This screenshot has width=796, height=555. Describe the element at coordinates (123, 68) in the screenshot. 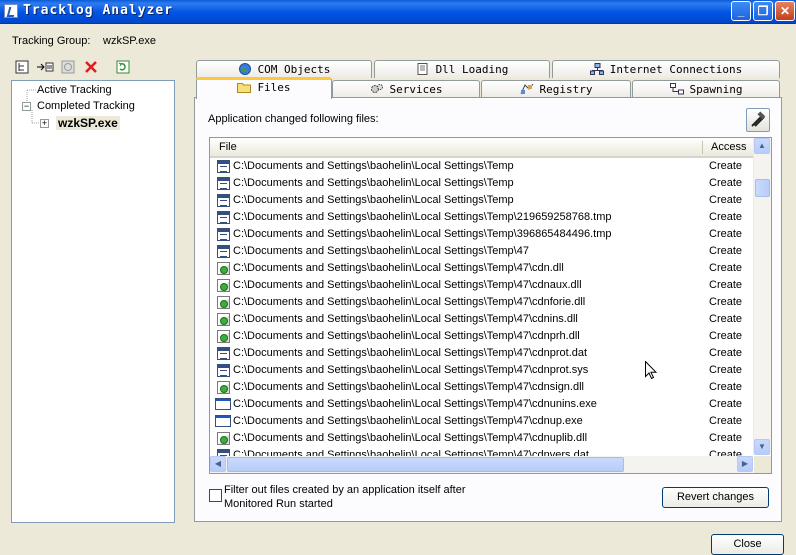

I see `refresh-icon` at that location.